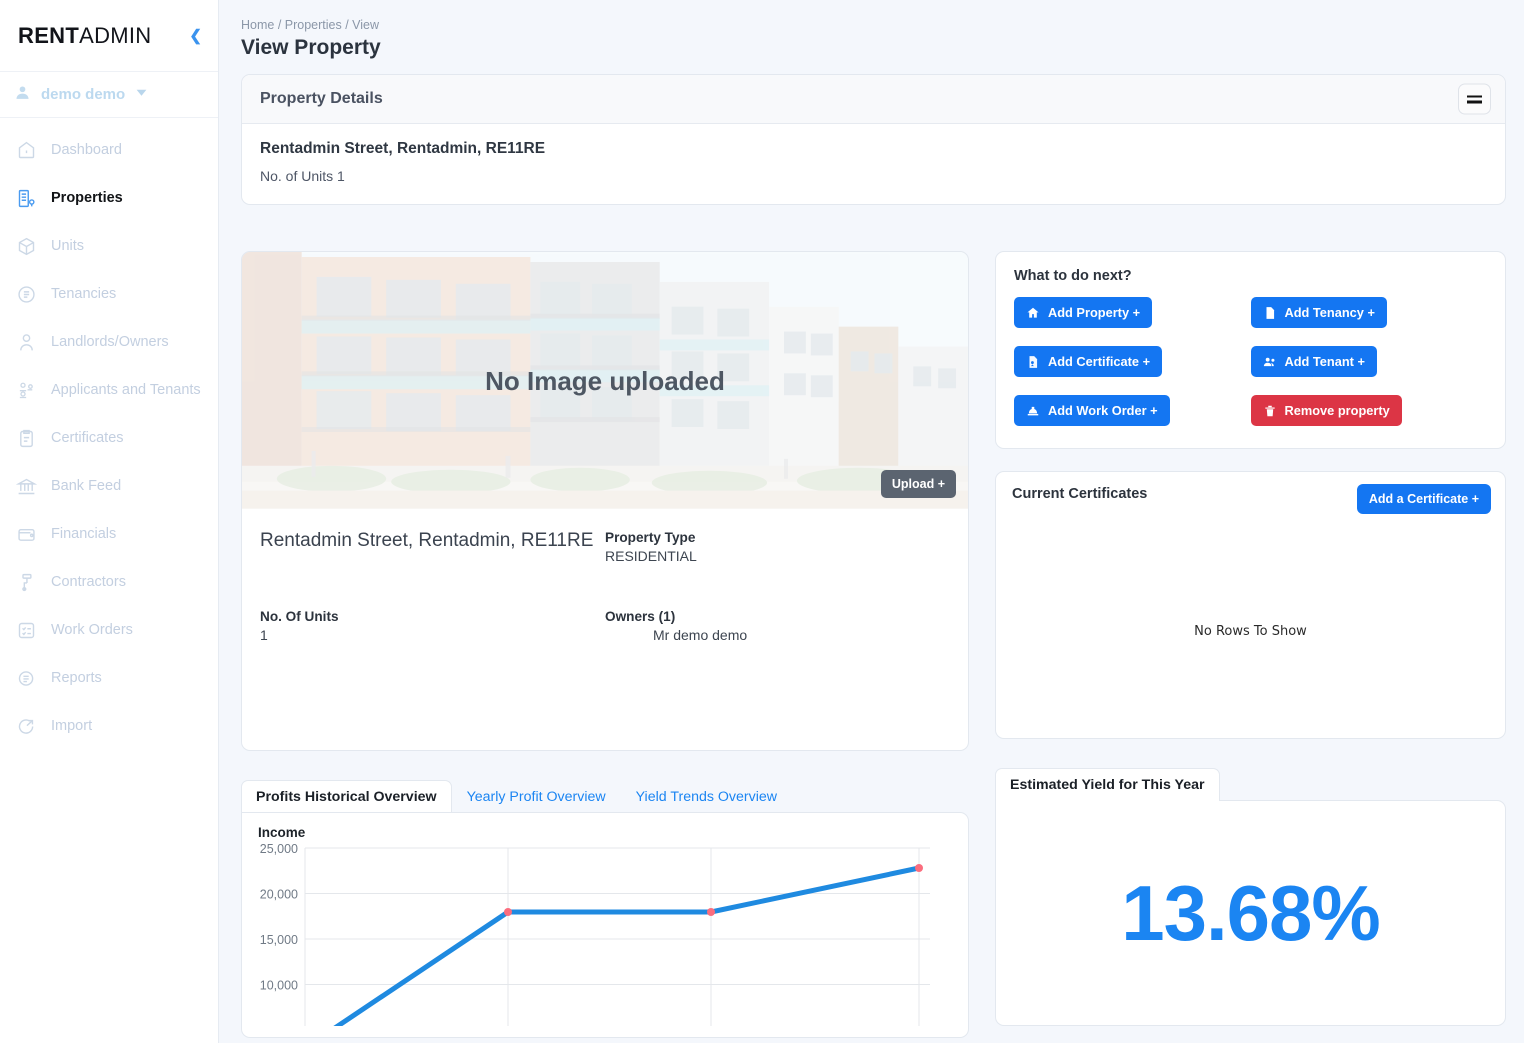  What do you see at coordinates (1088, 361) in the screenshot?
I see `add-certificate-button: Add Certificate +` at bounding box center [1088, 361].